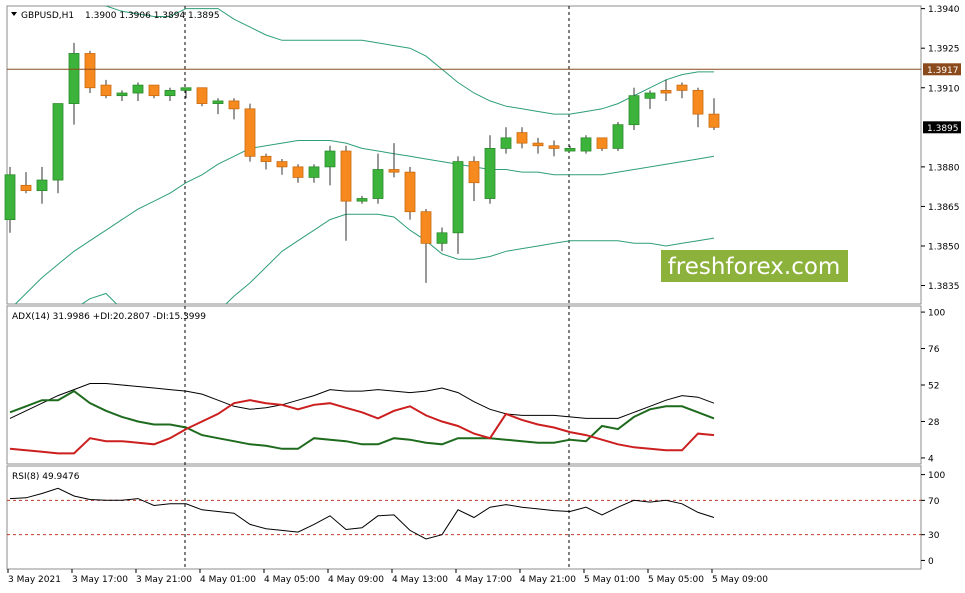  Describe the element at coordinates (944, 208) in the screenshot. I see `y-tick-label: 1.3865` at that location.